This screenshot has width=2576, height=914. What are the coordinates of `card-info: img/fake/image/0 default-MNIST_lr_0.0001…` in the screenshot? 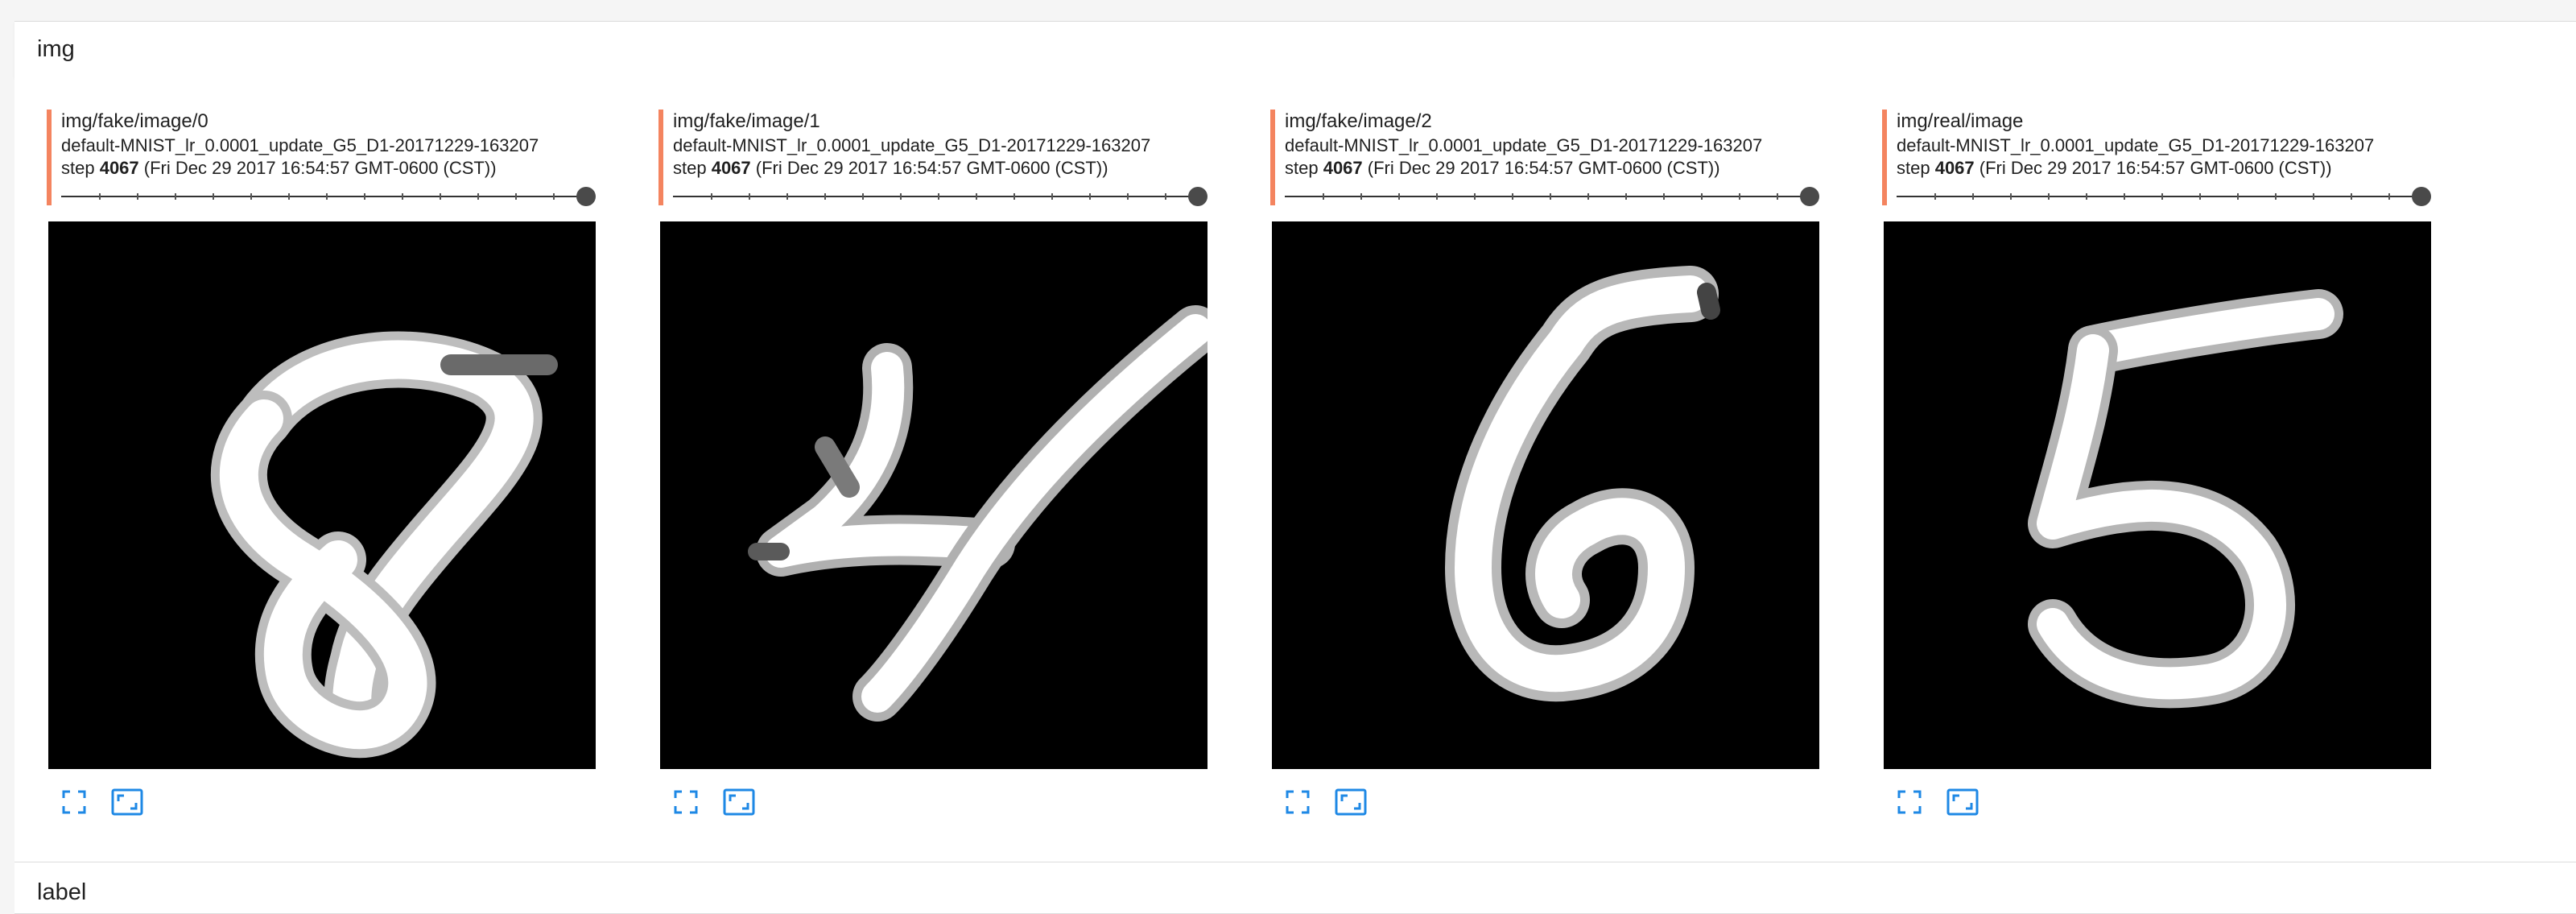 It's located at (321, 158).